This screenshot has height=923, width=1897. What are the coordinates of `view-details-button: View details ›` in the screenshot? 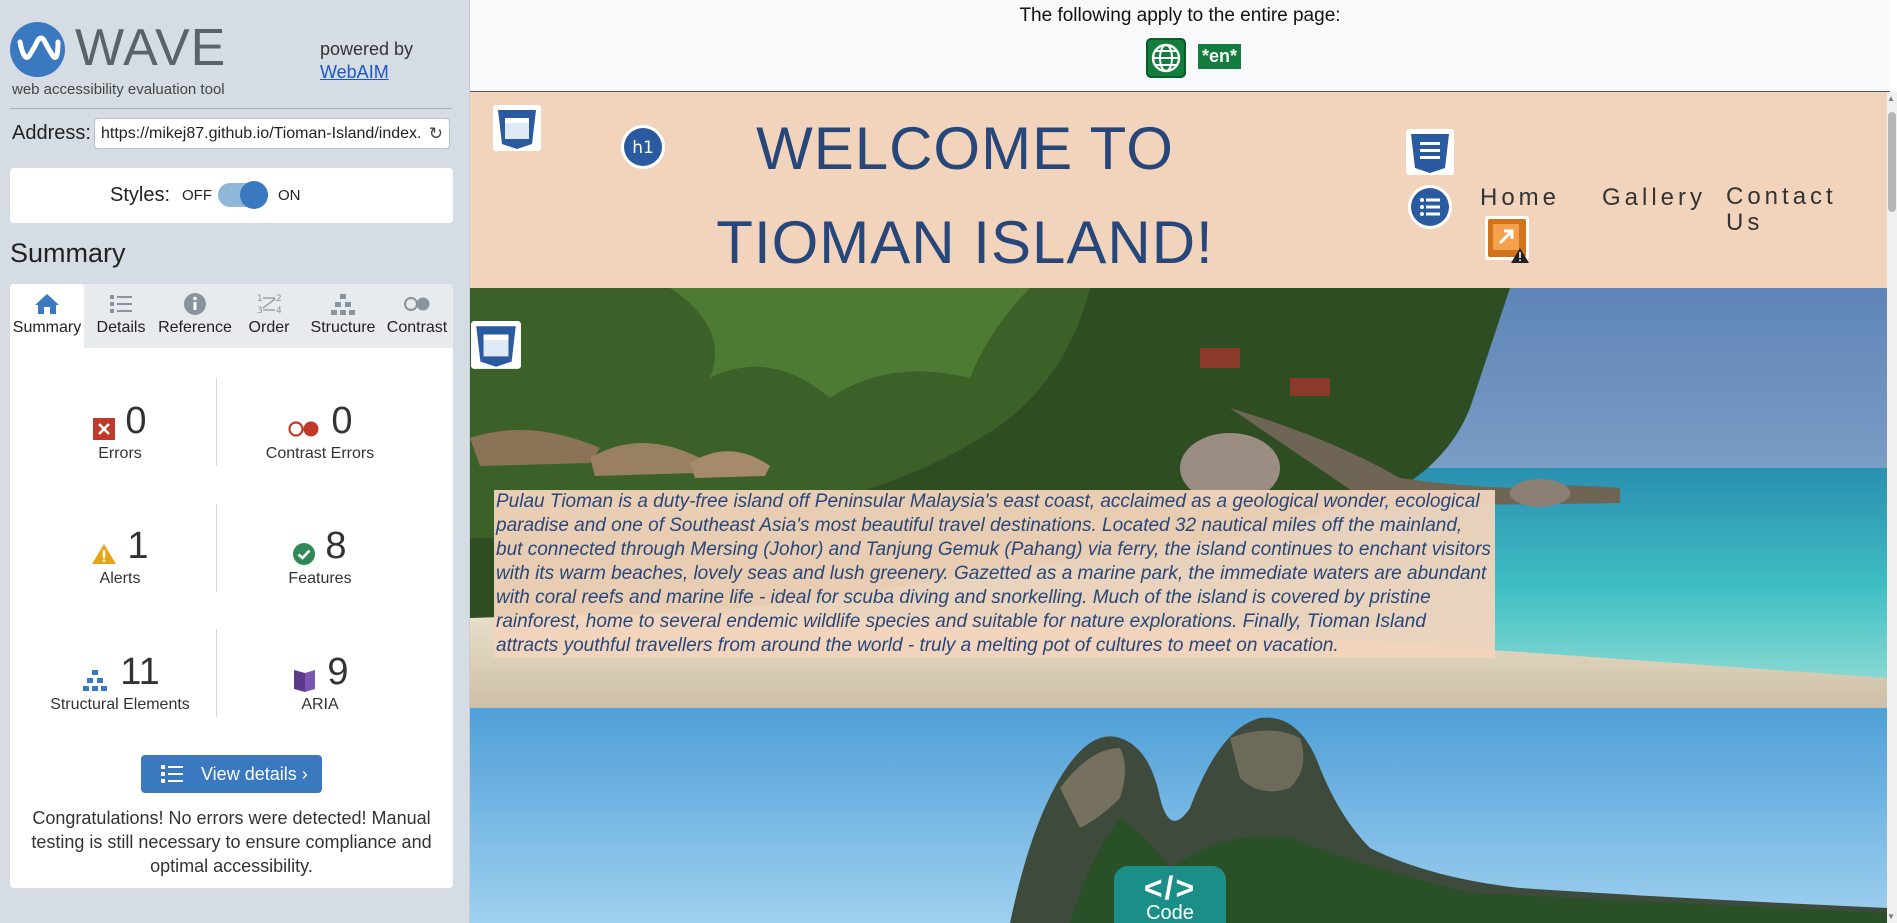 It's located at (231, 774).